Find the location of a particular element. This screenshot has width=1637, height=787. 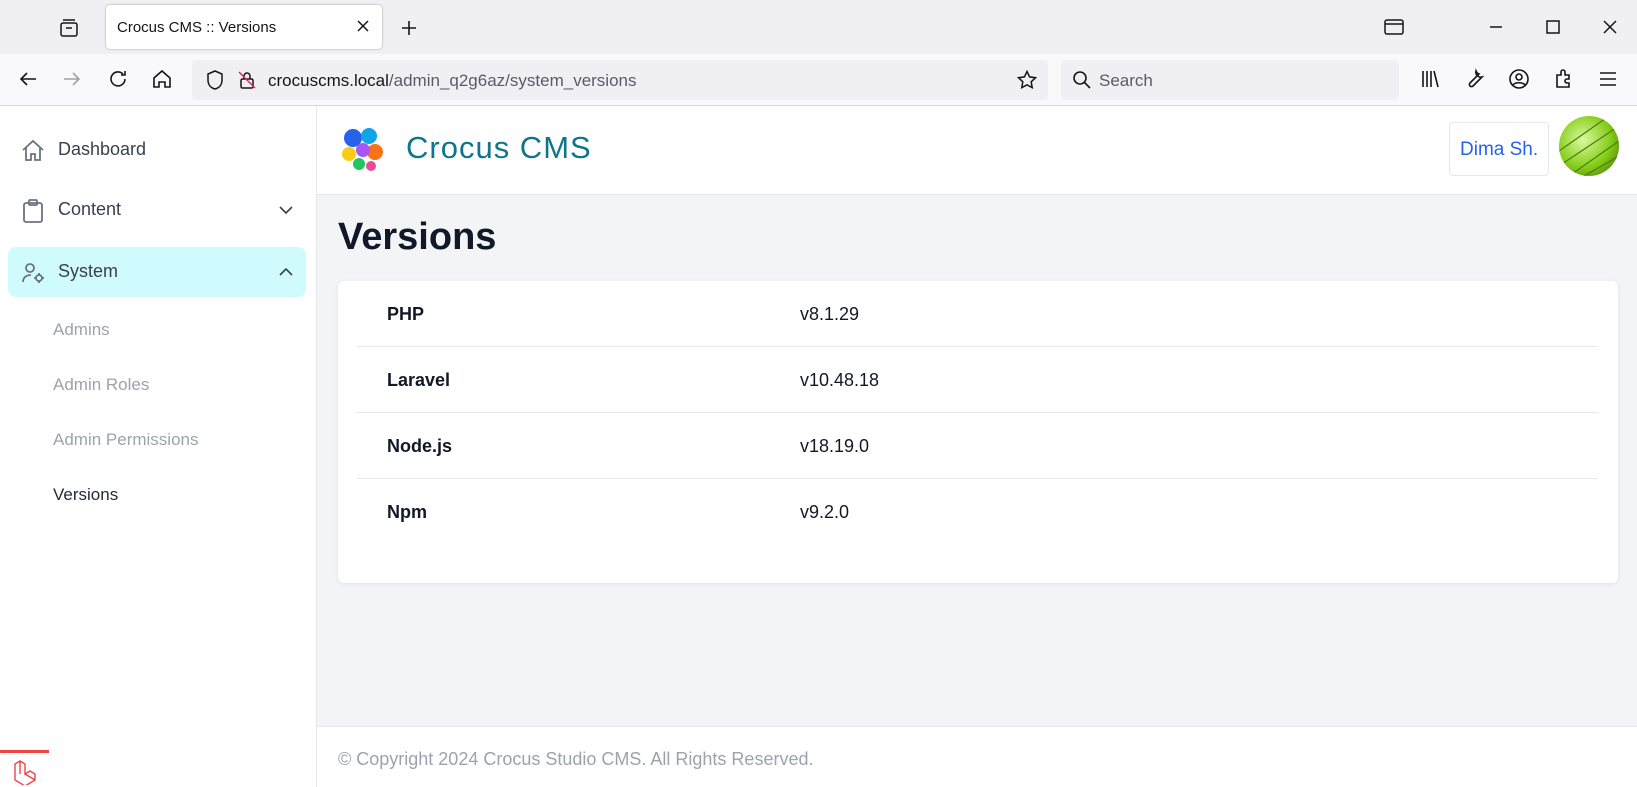

brand-name: Crocus CMS is located at coordinates (499, 148).